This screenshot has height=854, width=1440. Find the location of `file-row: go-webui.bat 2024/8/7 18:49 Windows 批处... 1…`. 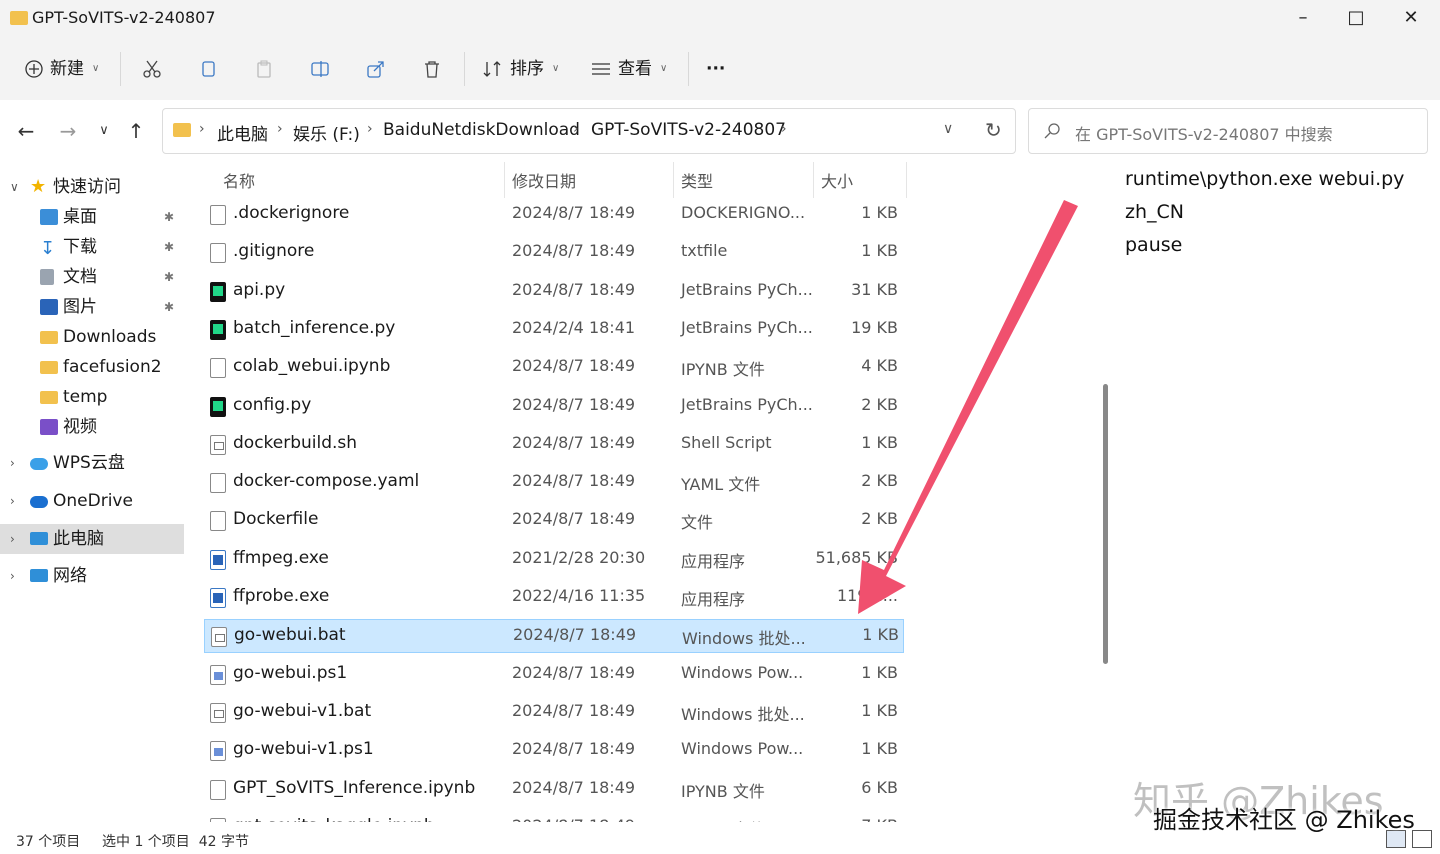

file-row: go-webui.bat 2024/8/7 18:49 Windows 批处... 1… is located at coordinates (554, 636).